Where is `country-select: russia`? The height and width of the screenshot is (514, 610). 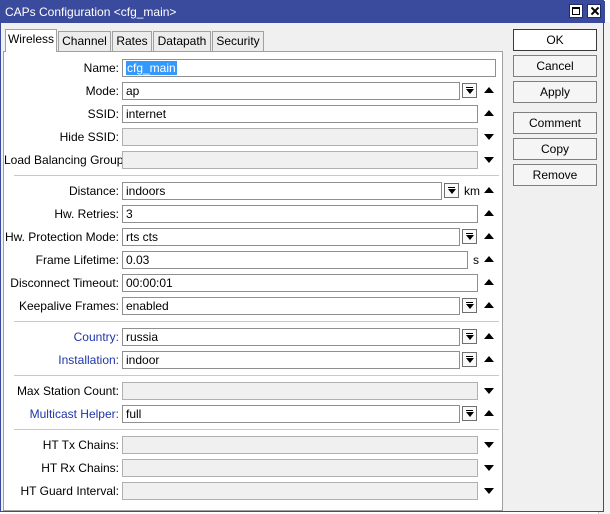 country-select: russia is located at coordinates (291, 337).